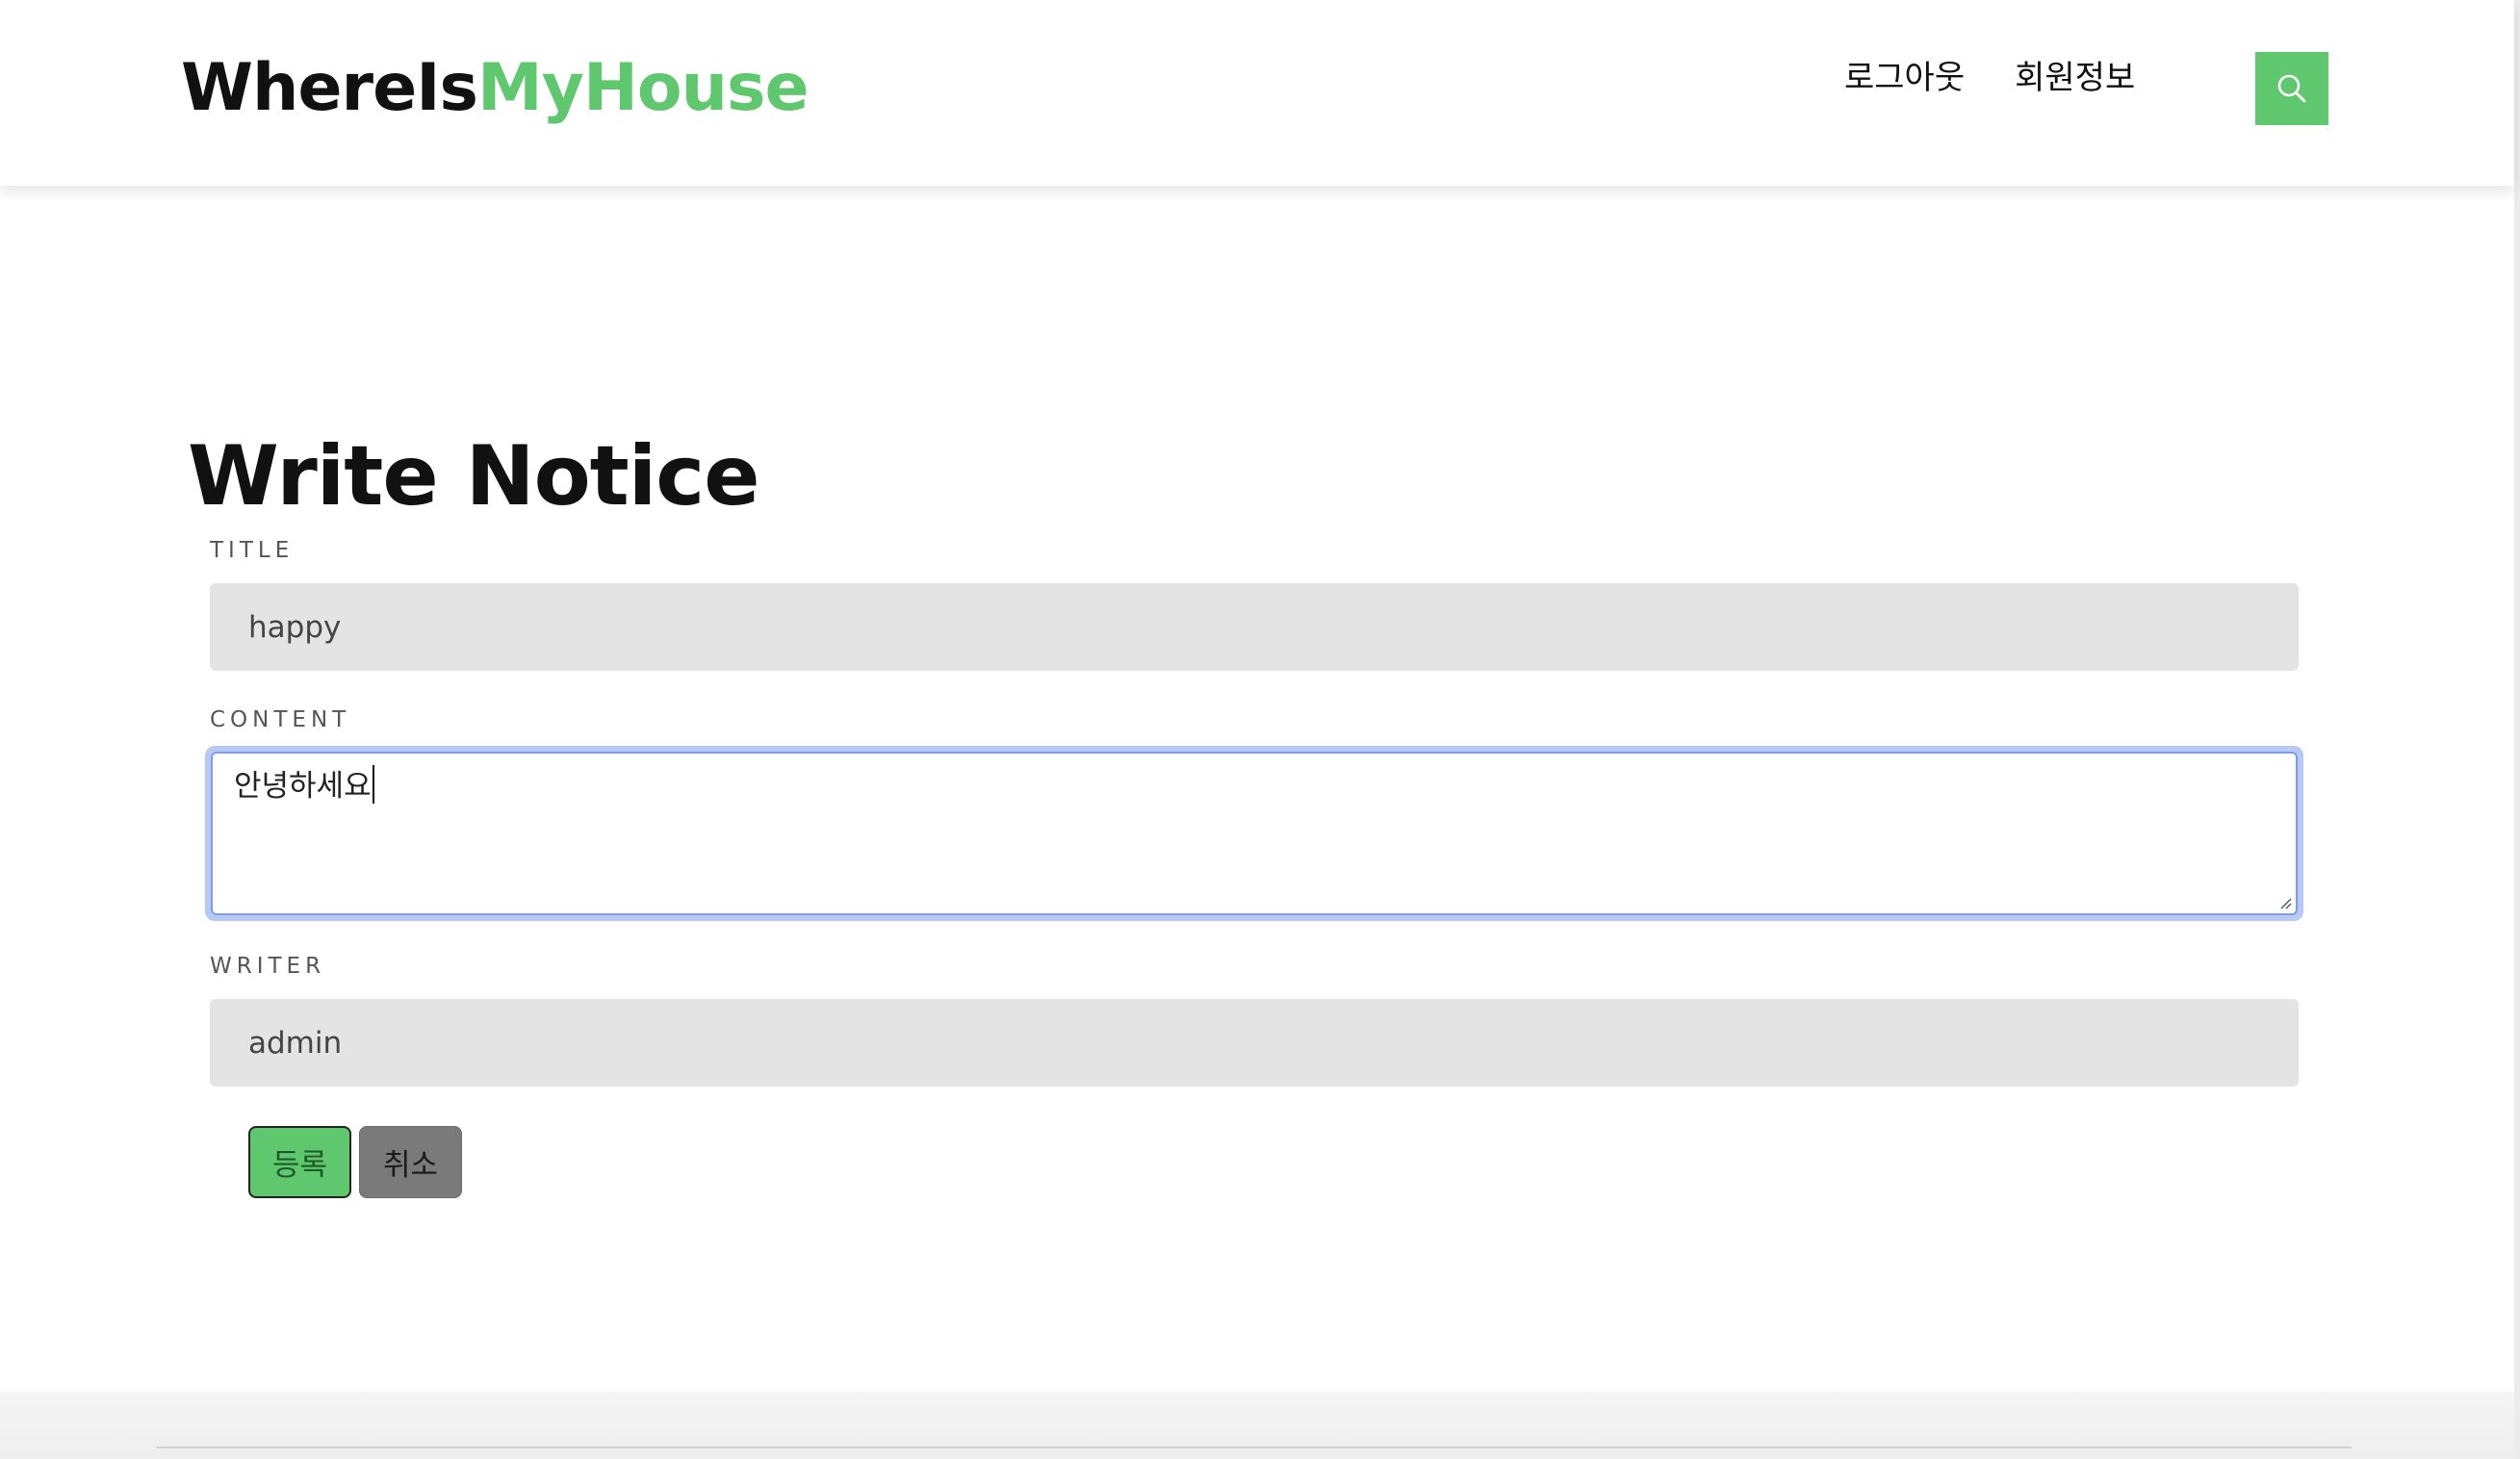 Image resolution: width=2520 pixels, height=1459 pixels. Describe the element at coordinates (280, 719) in the screenshot. I see `content-label: CONTENT` at that location.